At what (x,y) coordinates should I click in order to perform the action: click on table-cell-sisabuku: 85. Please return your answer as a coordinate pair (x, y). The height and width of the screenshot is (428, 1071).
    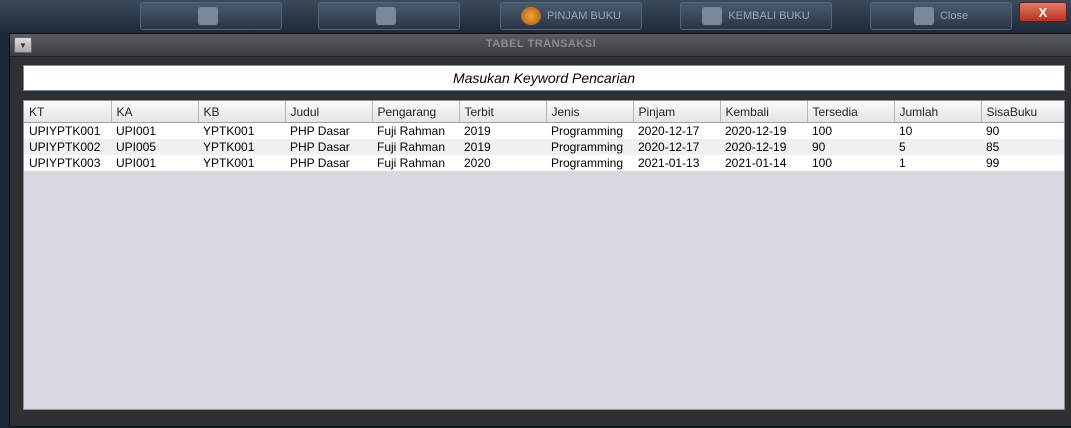
    Looking at the image, I should click on (1022, 147).